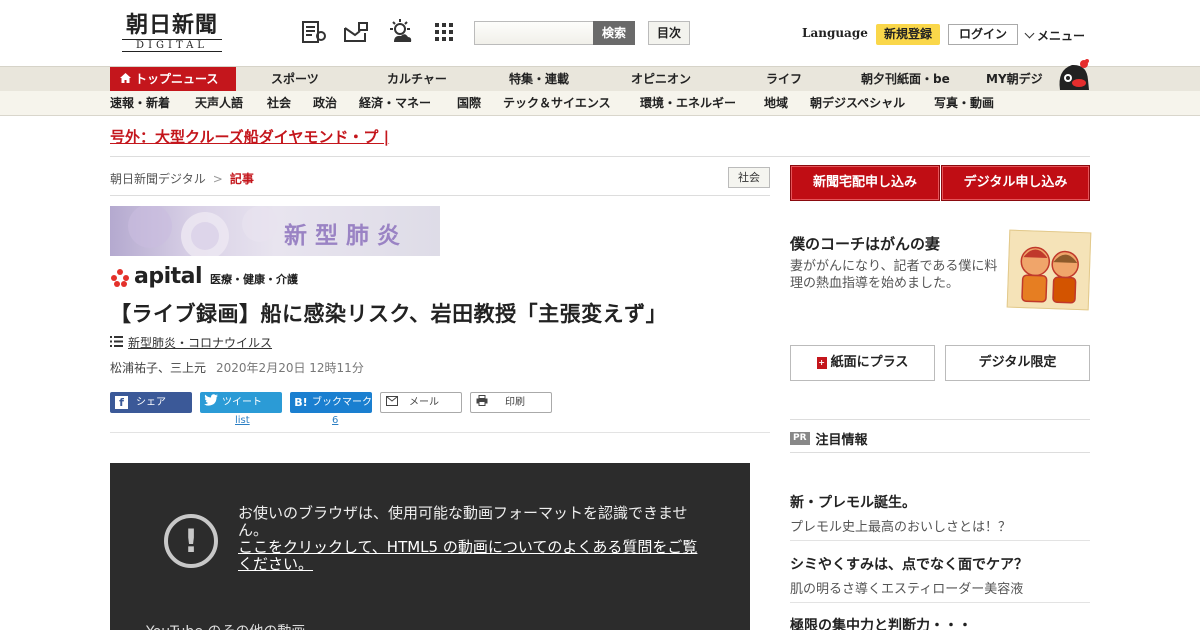 This screenshot has height=630, width=1200. What do you see at coordinates (909, 565) in the screenshot?
I see `ad-title: シミやくすみは、点でなく面でケア？` at bounding box center [909, 565].